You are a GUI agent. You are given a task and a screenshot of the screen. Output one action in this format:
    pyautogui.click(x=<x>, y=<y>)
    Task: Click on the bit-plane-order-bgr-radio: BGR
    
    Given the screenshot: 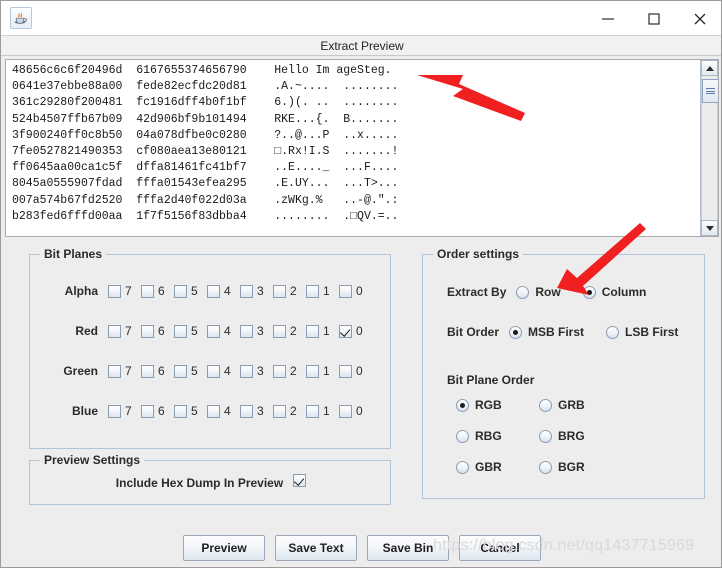 What is the action you would take?
    pyautogui.click(x=580, y=467)
    